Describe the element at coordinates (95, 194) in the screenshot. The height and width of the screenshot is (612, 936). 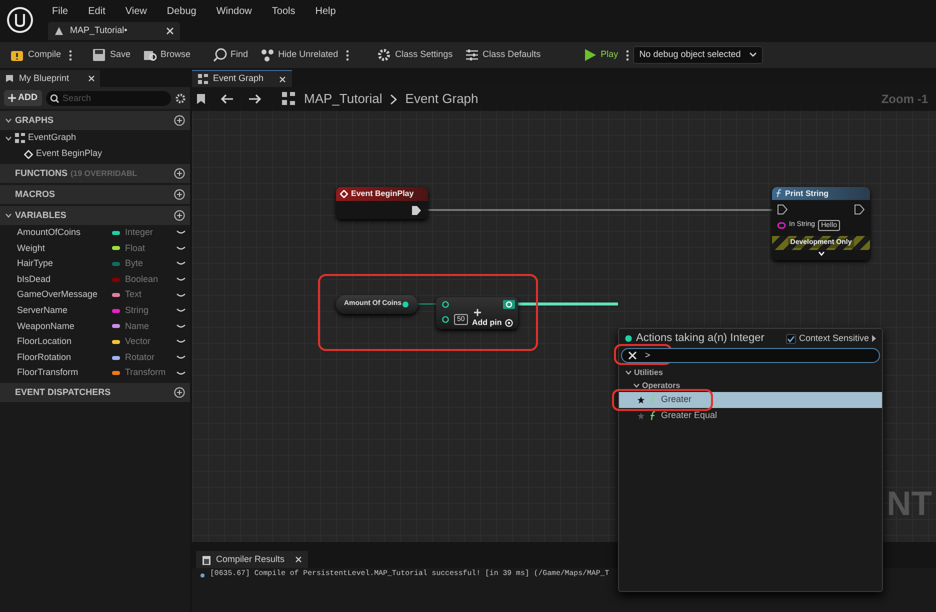
I see `section-header: MACROS` at that location.